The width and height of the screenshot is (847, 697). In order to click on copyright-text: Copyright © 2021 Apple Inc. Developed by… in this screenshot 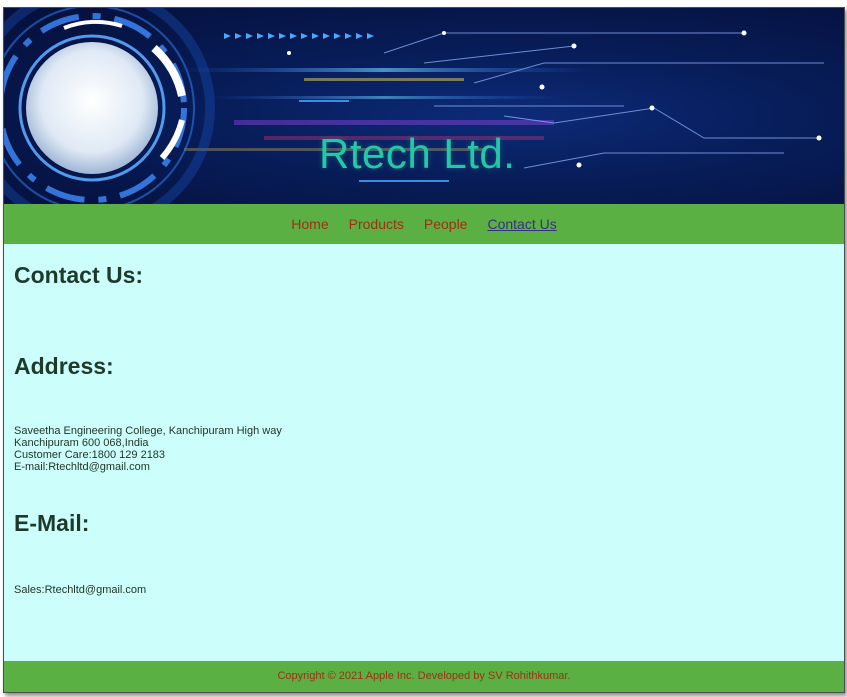, I will do `click(424, 676)`.